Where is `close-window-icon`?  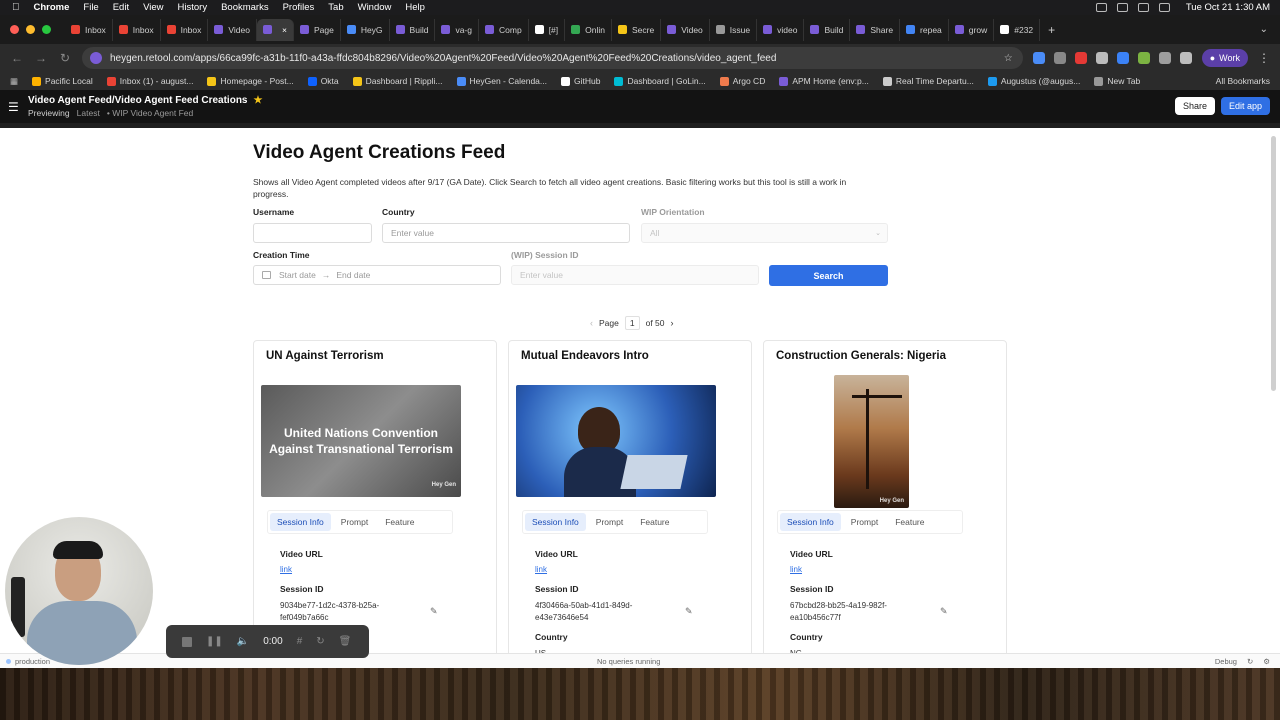 close-window-icon is located at coordinates (14, 29).